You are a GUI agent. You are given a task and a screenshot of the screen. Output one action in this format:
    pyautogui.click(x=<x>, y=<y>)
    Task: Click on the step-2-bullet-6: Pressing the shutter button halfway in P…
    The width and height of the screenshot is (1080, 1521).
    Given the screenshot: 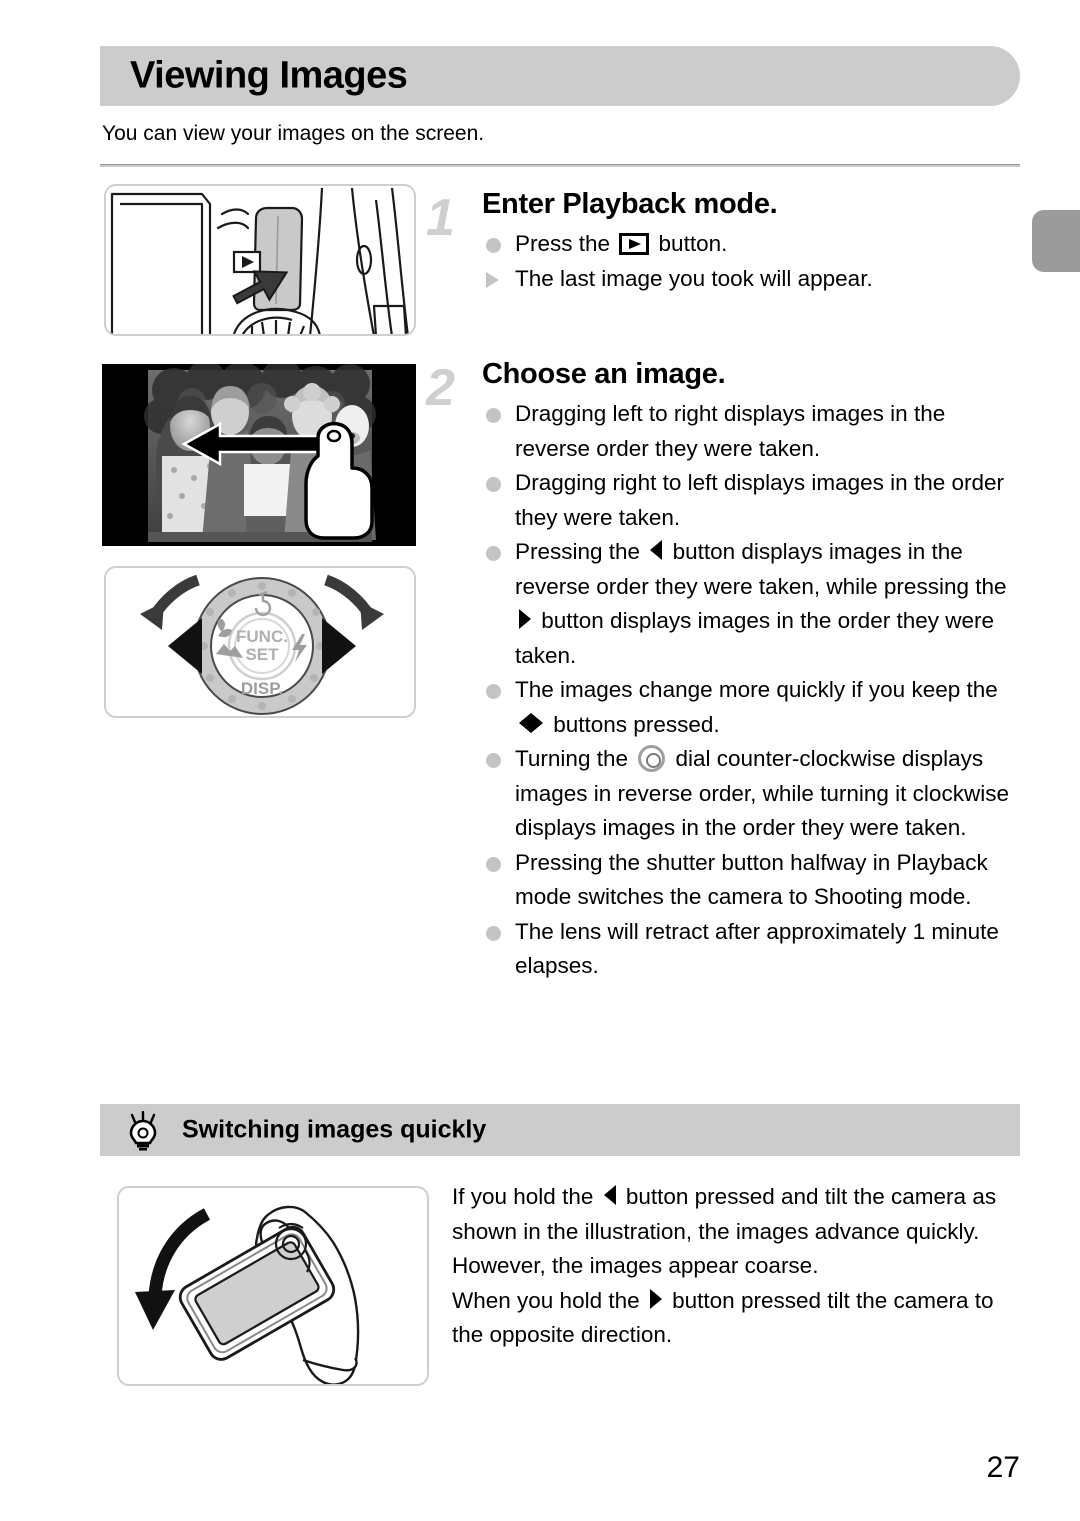 What is the action you would take?
    pyautogui.click(x=754, y=880)
    